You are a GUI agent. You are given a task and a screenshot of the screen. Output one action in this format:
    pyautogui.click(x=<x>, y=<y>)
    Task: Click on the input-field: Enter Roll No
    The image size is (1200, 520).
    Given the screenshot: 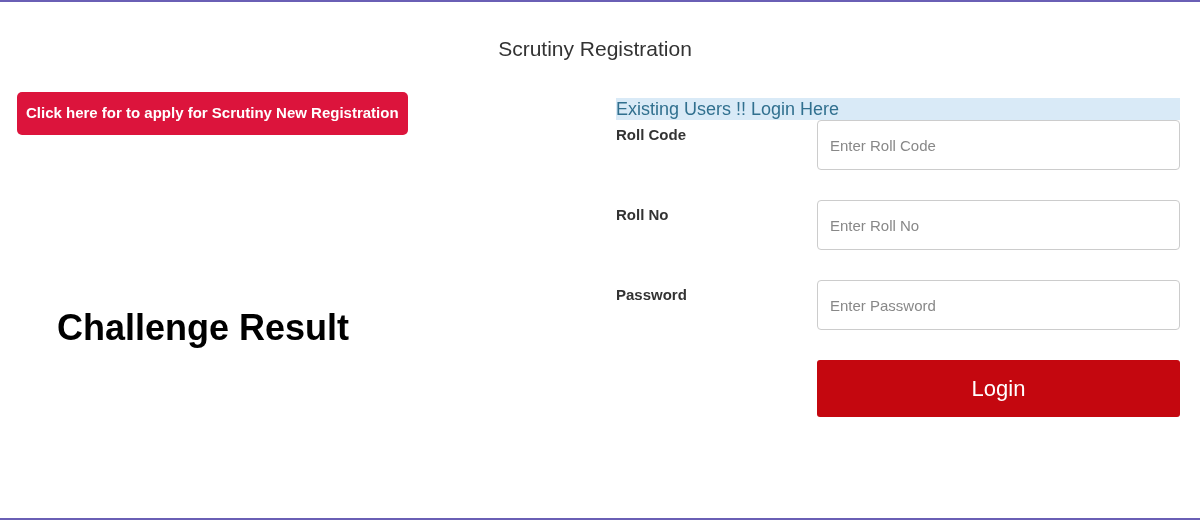 What is the action you would take?
    pyautogui.click(x=998, y=225)
    